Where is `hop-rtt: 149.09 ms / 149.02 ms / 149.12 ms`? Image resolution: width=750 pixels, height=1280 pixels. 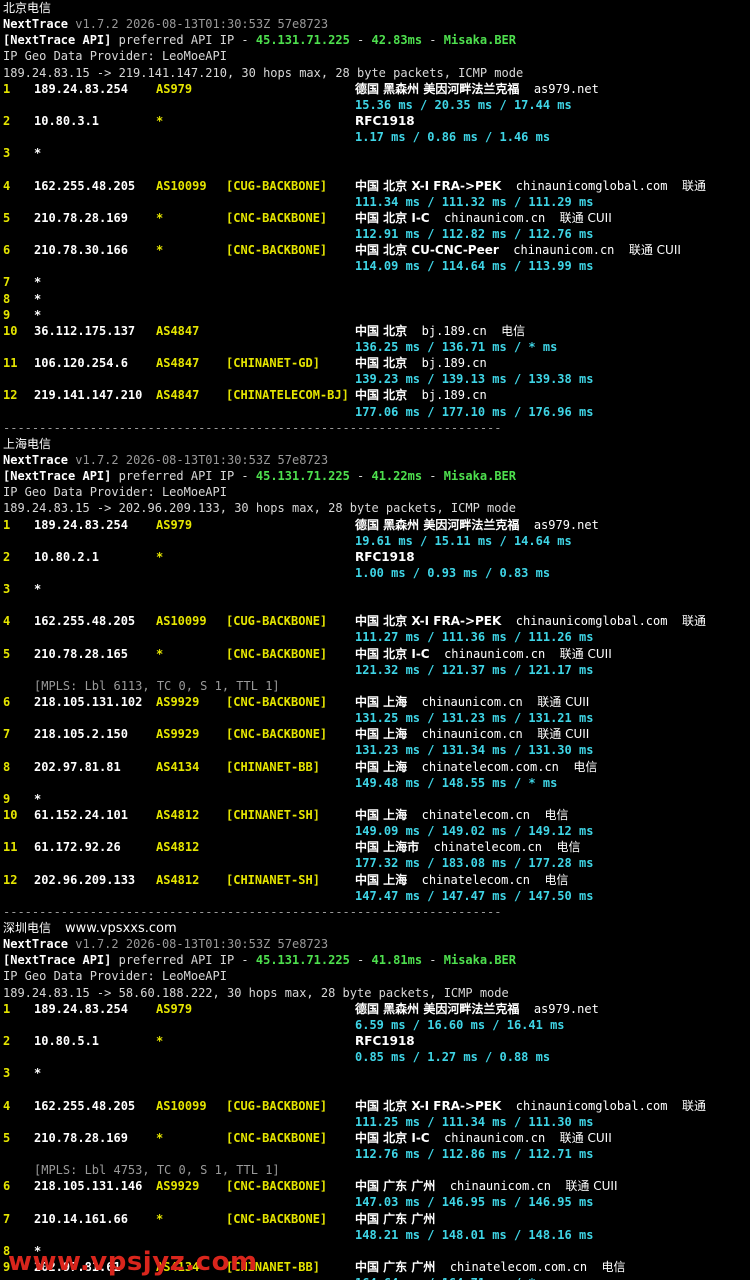 hop-rtt: 149.09 ms / 149.02 ms / 149.12 ms is located at coordinates (474, 831).